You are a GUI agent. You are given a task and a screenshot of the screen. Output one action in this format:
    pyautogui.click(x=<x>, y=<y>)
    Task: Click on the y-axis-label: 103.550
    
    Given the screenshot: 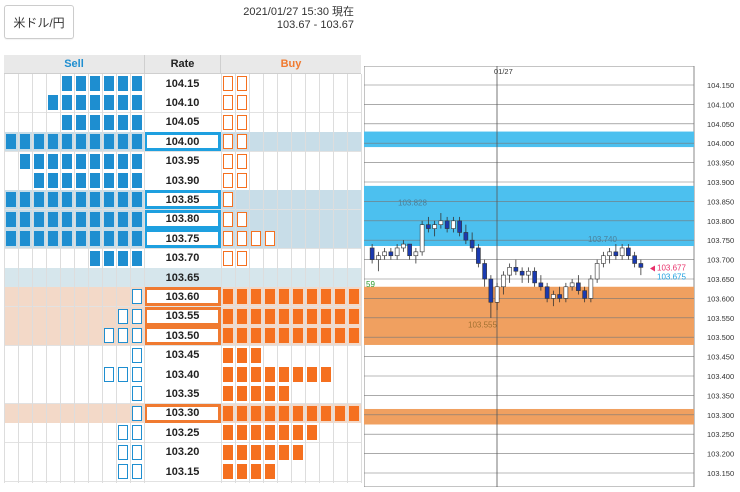 What is the action you would take?
    pyautogui.click(x=720, y=318)
    